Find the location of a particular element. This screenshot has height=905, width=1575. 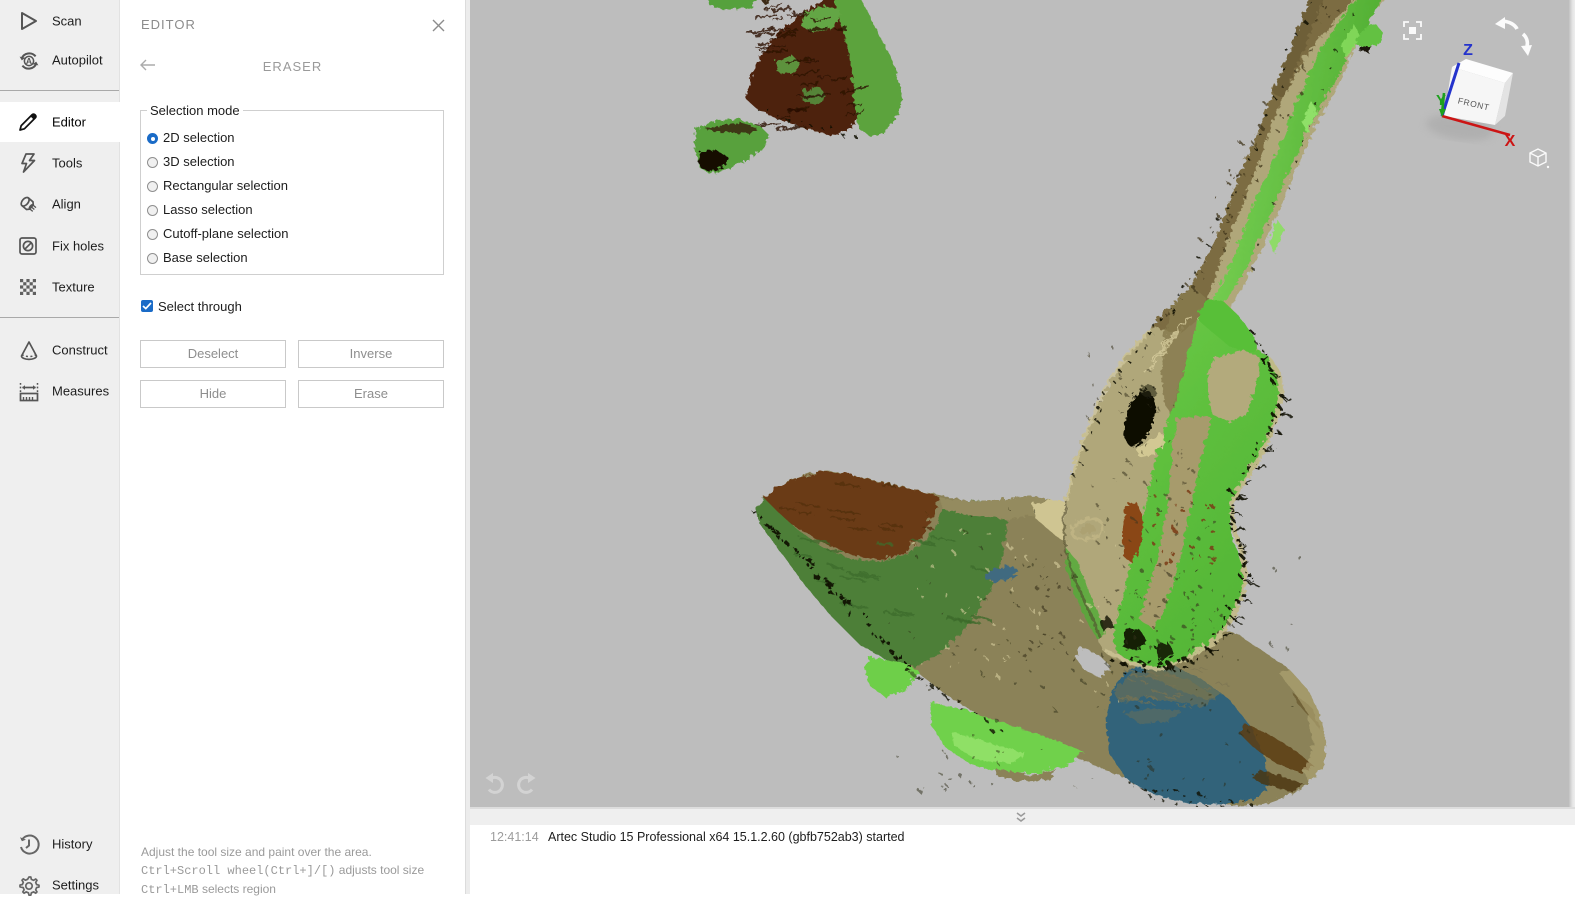

svg-text: X is located at coordinates (1510, 141).